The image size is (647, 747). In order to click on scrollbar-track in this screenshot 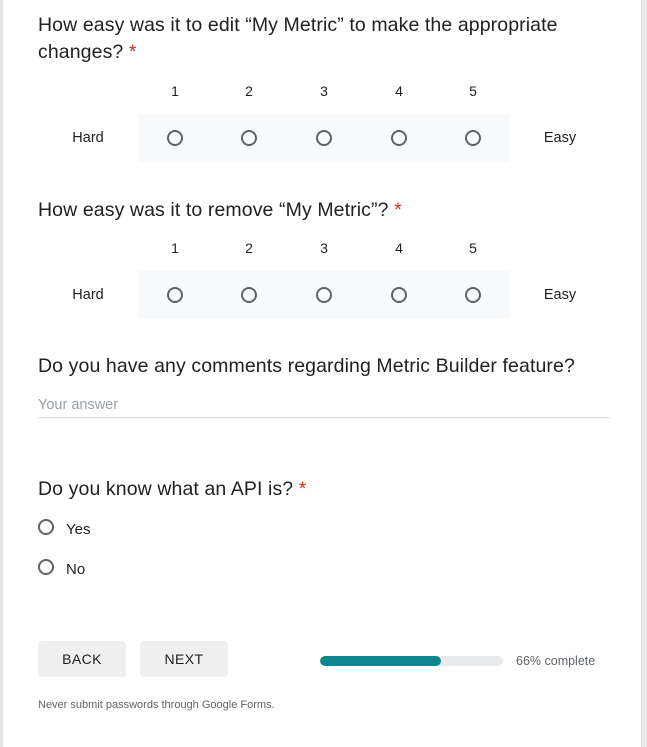, I will do `click(644, 373)`.